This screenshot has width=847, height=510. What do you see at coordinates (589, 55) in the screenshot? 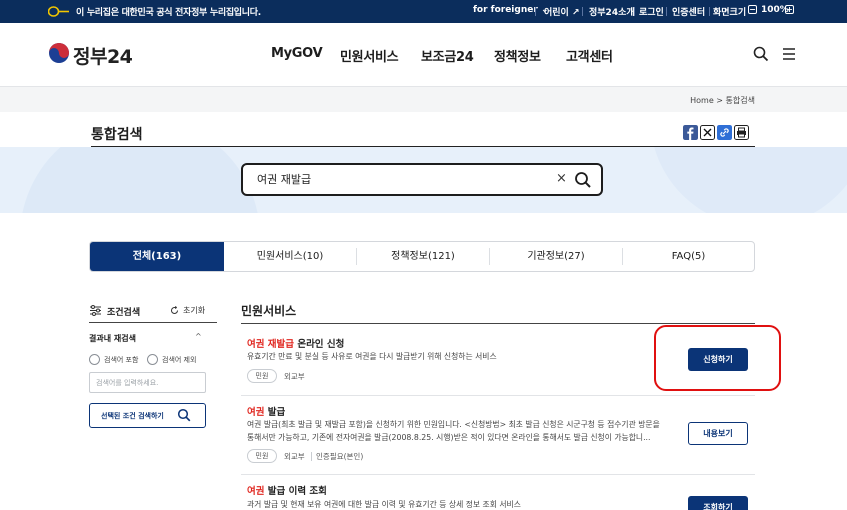
I see `nav-customer-center: 고객센터` at bounding box center [589, 55].